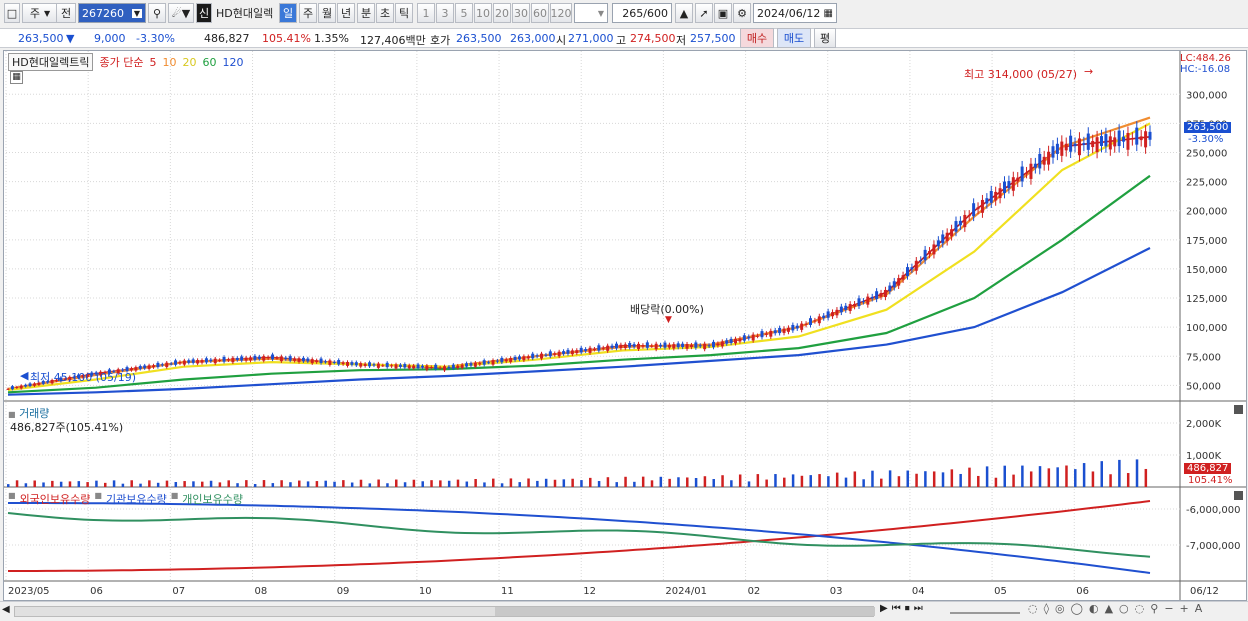 Image resolution: width=1248 pixels, height=621 pixels. I want to click on first-icon: ⏮, so click(896, 608).